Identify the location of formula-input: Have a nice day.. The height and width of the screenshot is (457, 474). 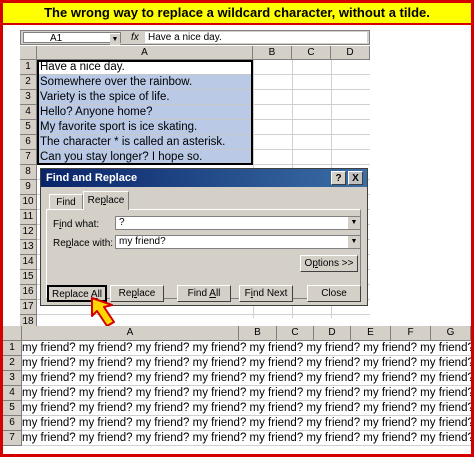
(256, 37).